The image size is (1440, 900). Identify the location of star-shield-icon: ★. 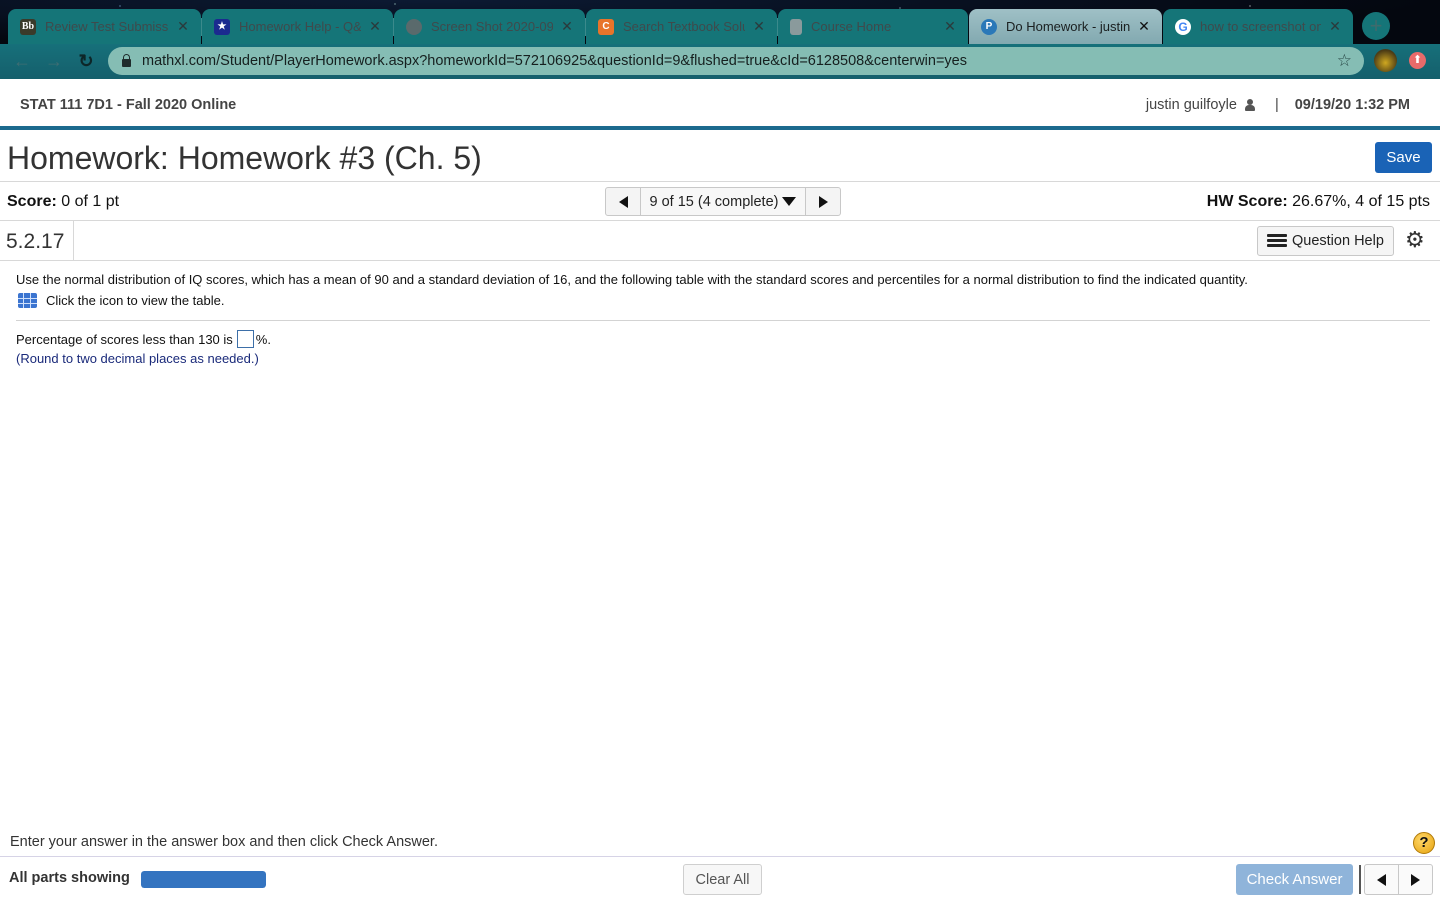
(222, 26).